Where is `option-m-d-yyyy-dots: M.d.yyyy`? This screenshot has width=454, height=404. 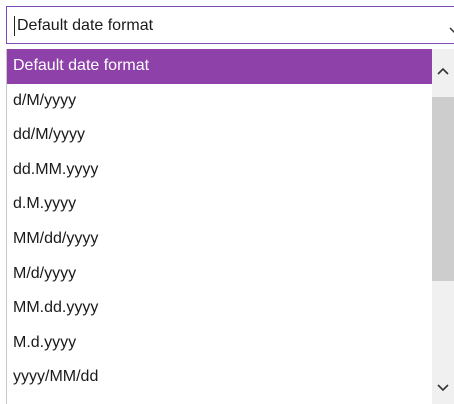 option-m-d-yyyy-dots: M.d.yyyy is located at coordinates (220, 343).